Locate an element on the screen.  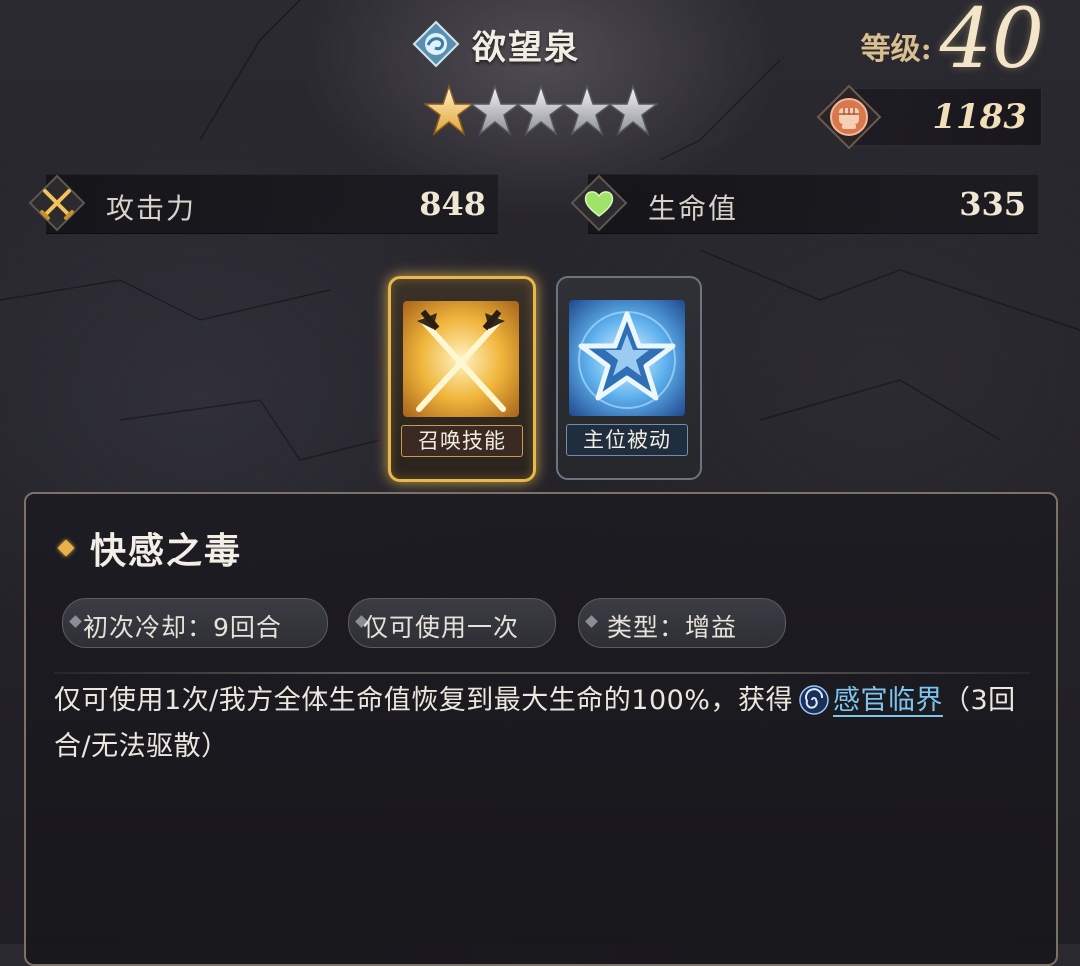
tag-usage: 仅可使用一次 is located at coordinates (452, 623).